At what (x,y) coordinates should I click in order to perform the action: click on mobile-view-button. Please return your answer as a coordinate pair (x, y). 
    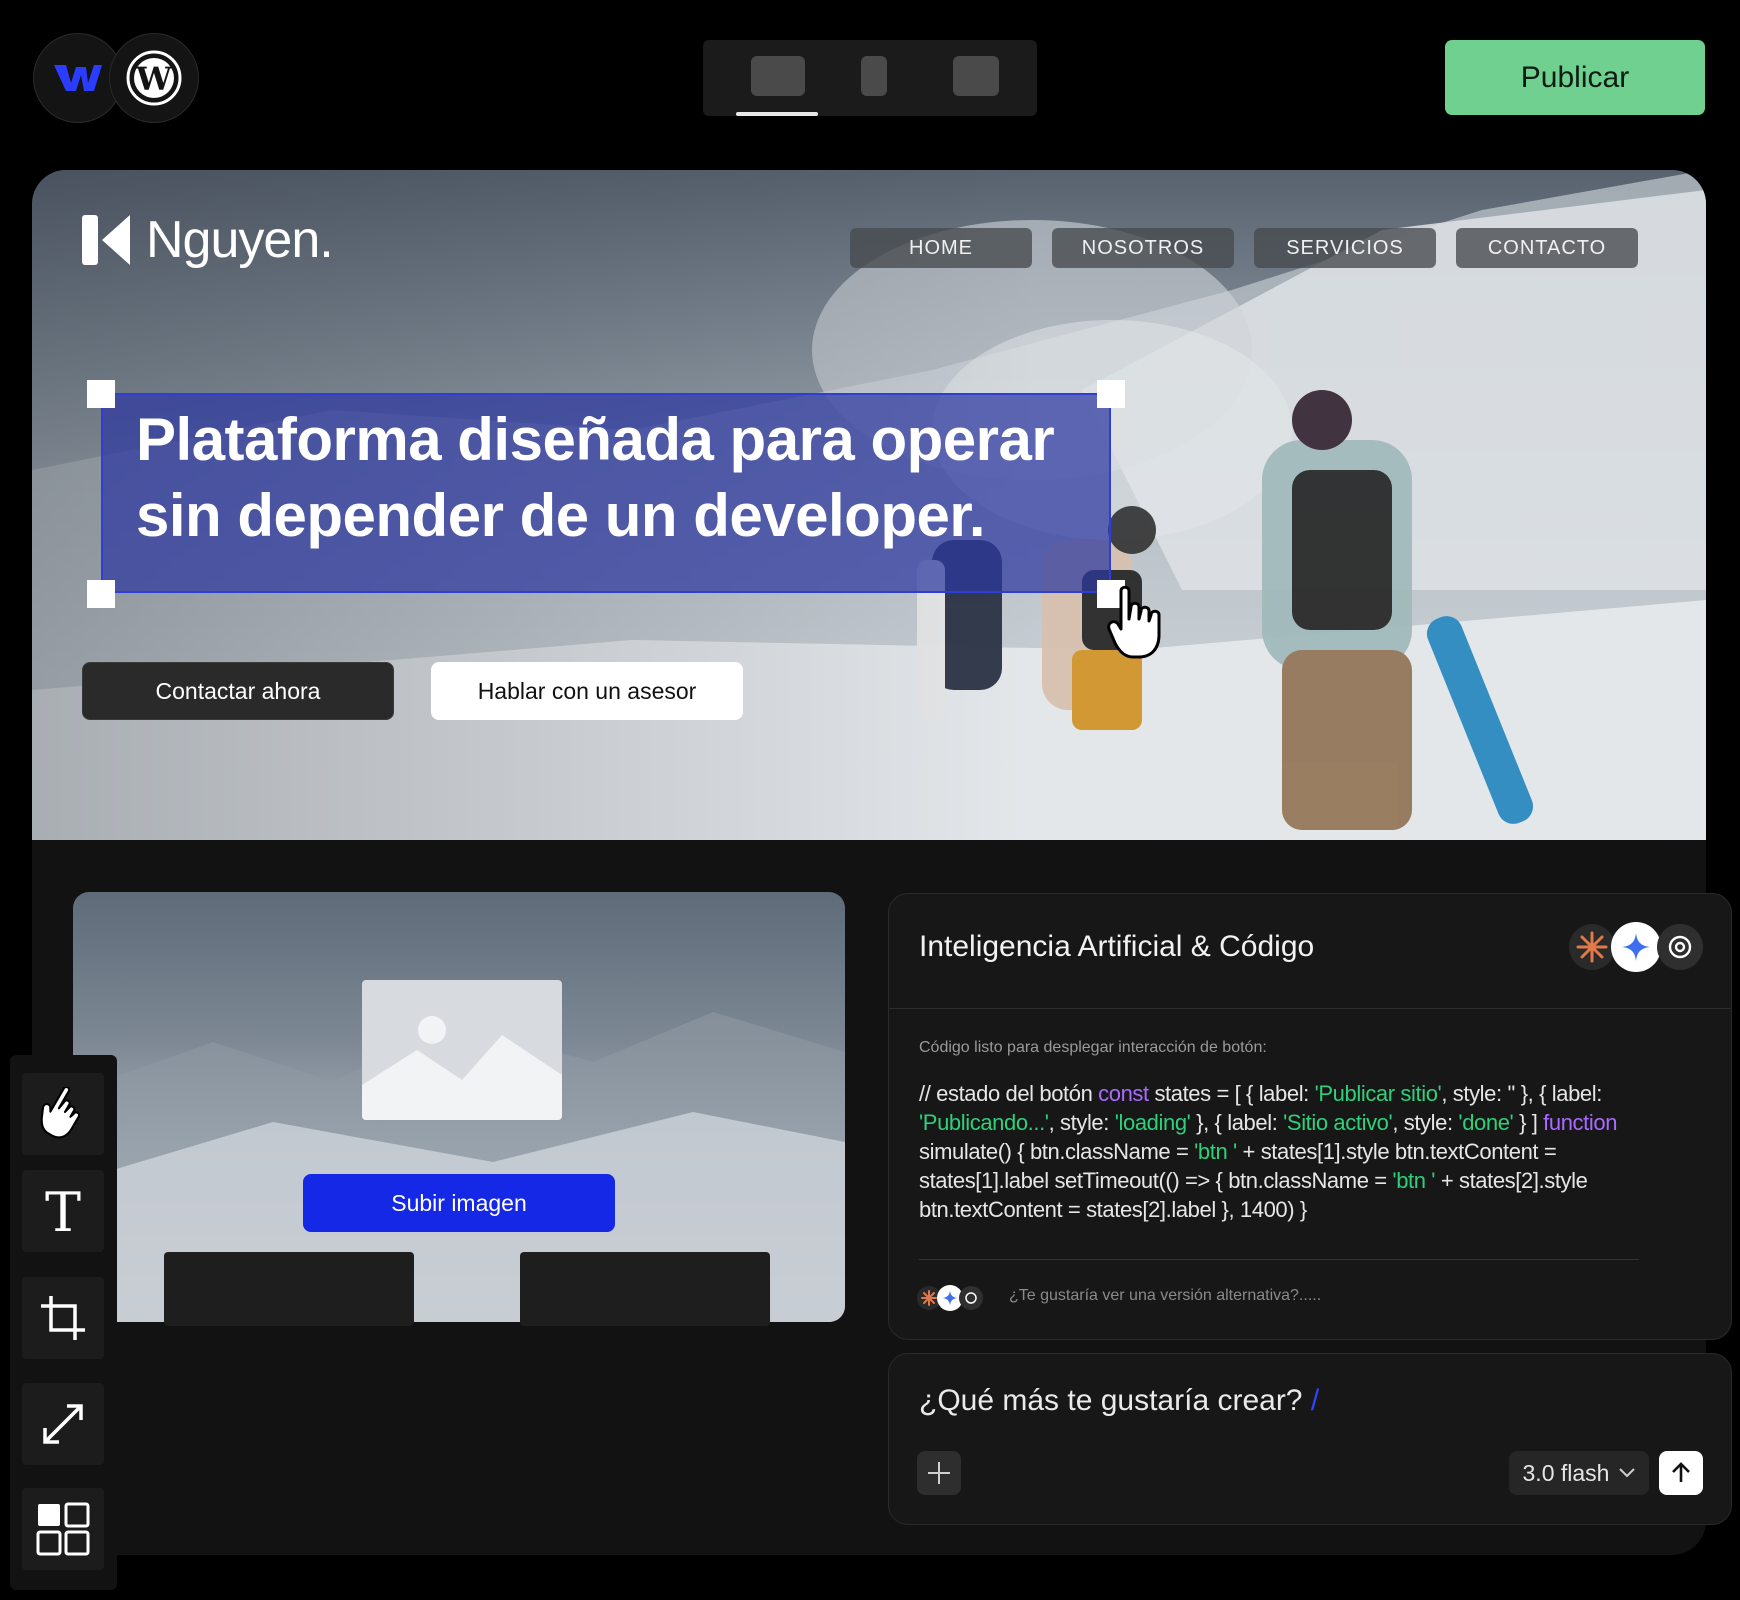
    Looking at the image, I should click on (976, 76).